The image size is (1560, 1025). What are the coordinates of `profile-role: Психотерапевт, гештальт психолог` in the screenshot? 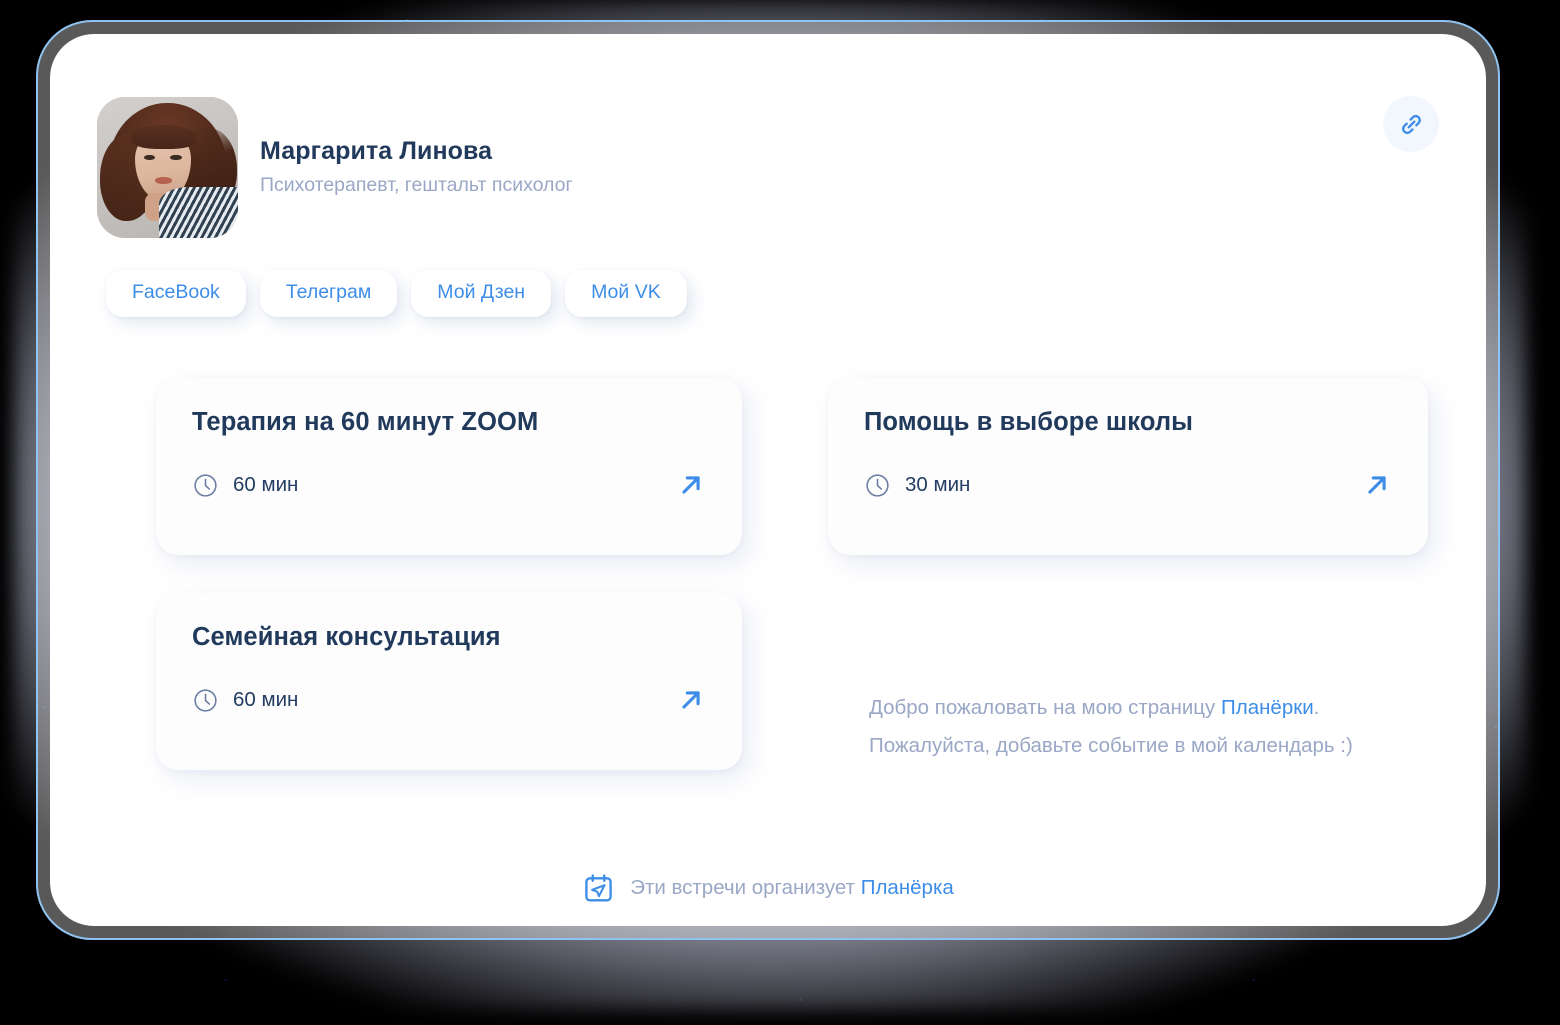 It's located at (416, 185).